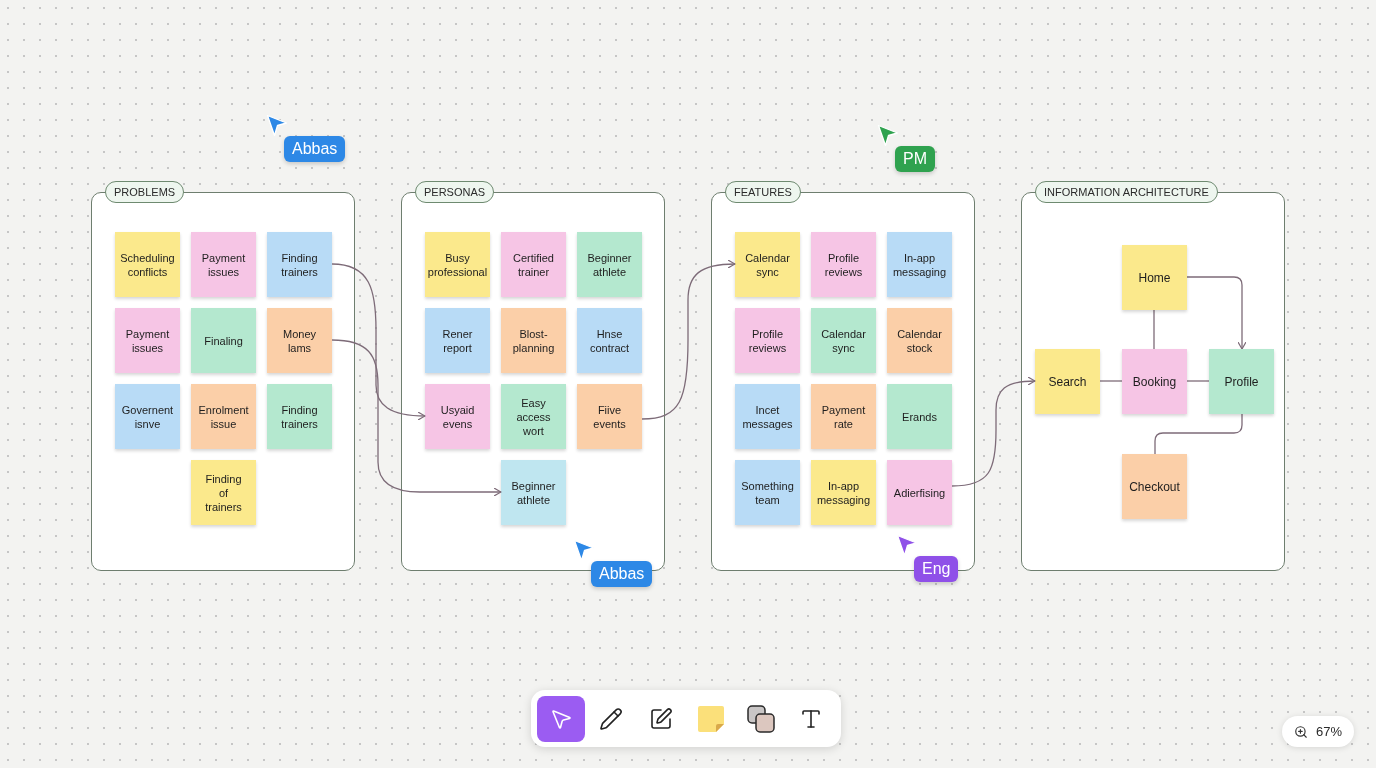  Describe the element at coordinates (299, 340) in the screenshot. I see `sticky-note: Money lams` at that location.